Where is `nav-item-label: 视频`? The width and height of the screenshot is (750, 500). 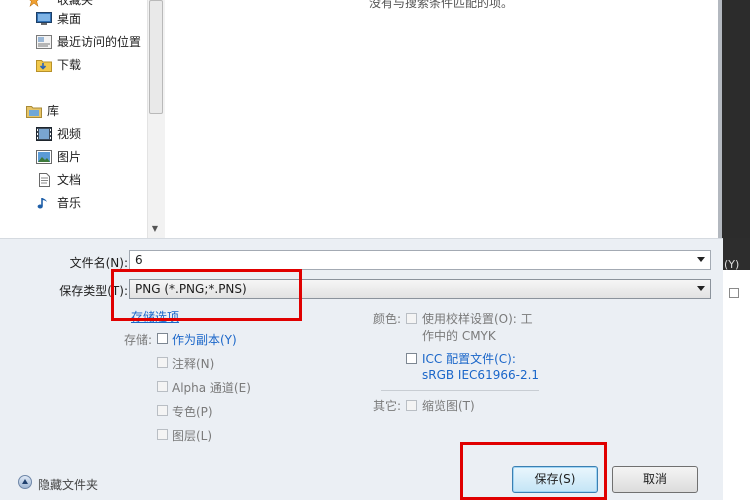 nav-item-label: 视频 is located at coordinates (69, 134).